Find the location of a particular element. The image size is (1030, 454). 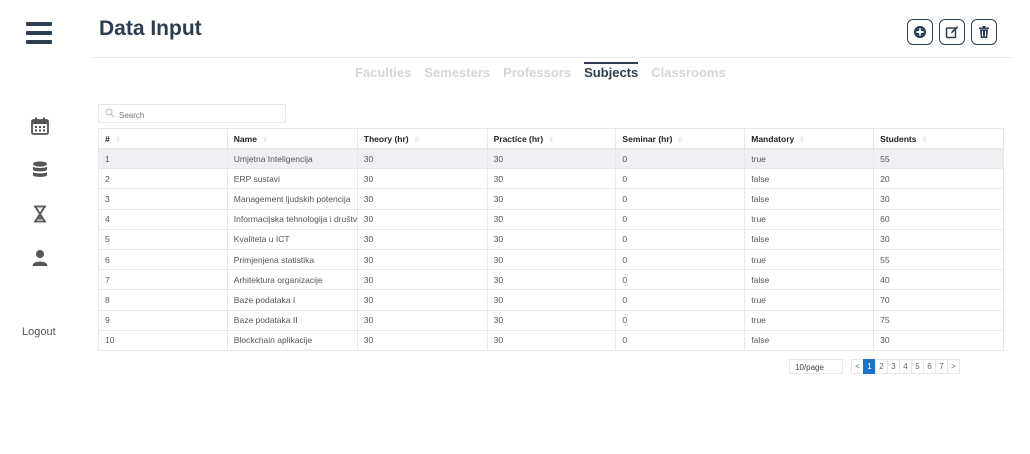

tab-semesters: Semesters is located at coordinates (457, 71).